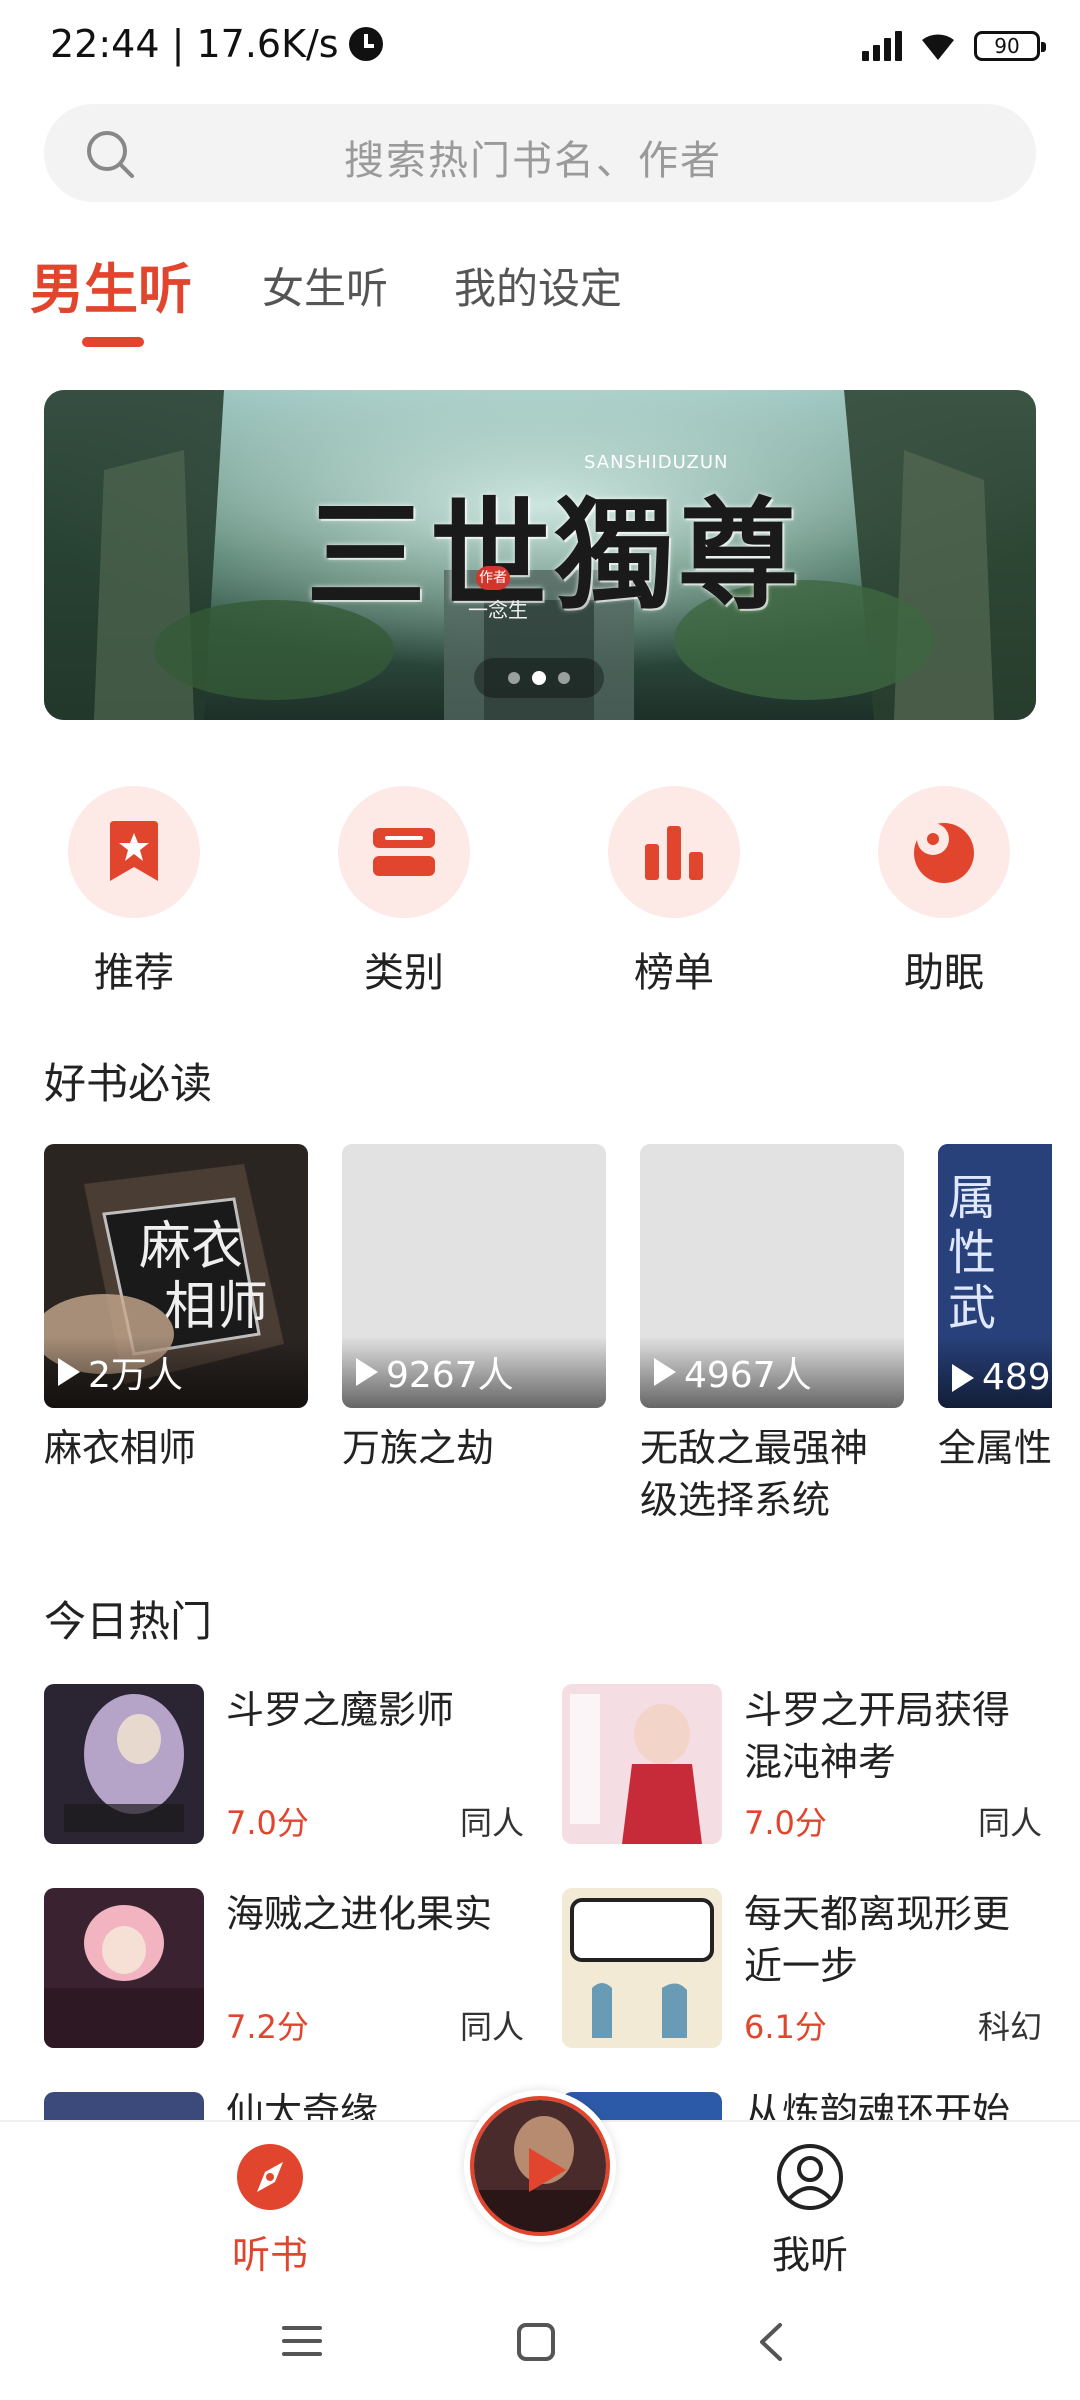  I want to click on category-icon, so click(404, 852).